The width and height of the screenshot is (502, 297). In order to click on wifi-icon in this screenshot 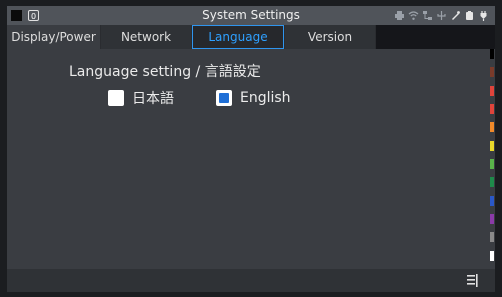, I will do `click(413, 15)`.